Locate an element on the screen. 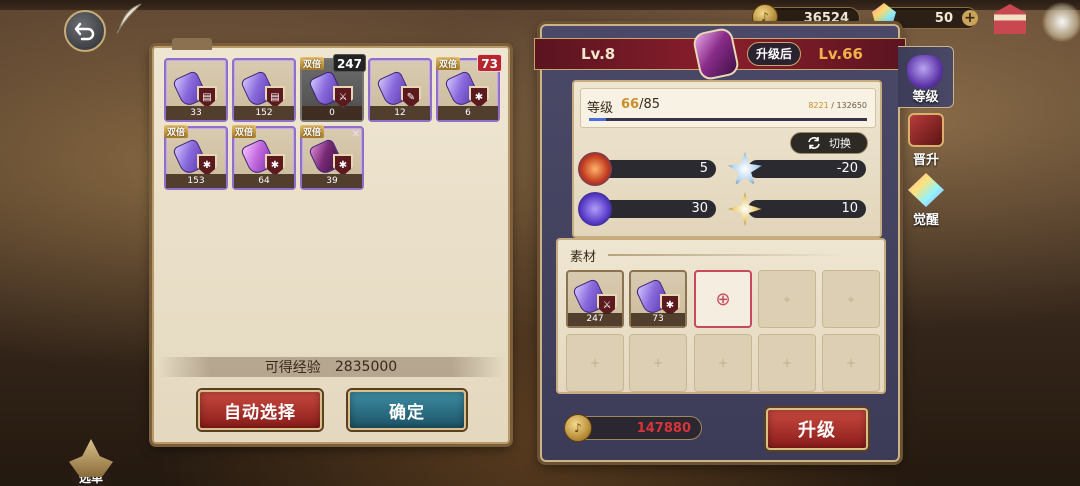 The image size is (1080, 486). potion-icon: ✎ is located at coordinates (398, 88).